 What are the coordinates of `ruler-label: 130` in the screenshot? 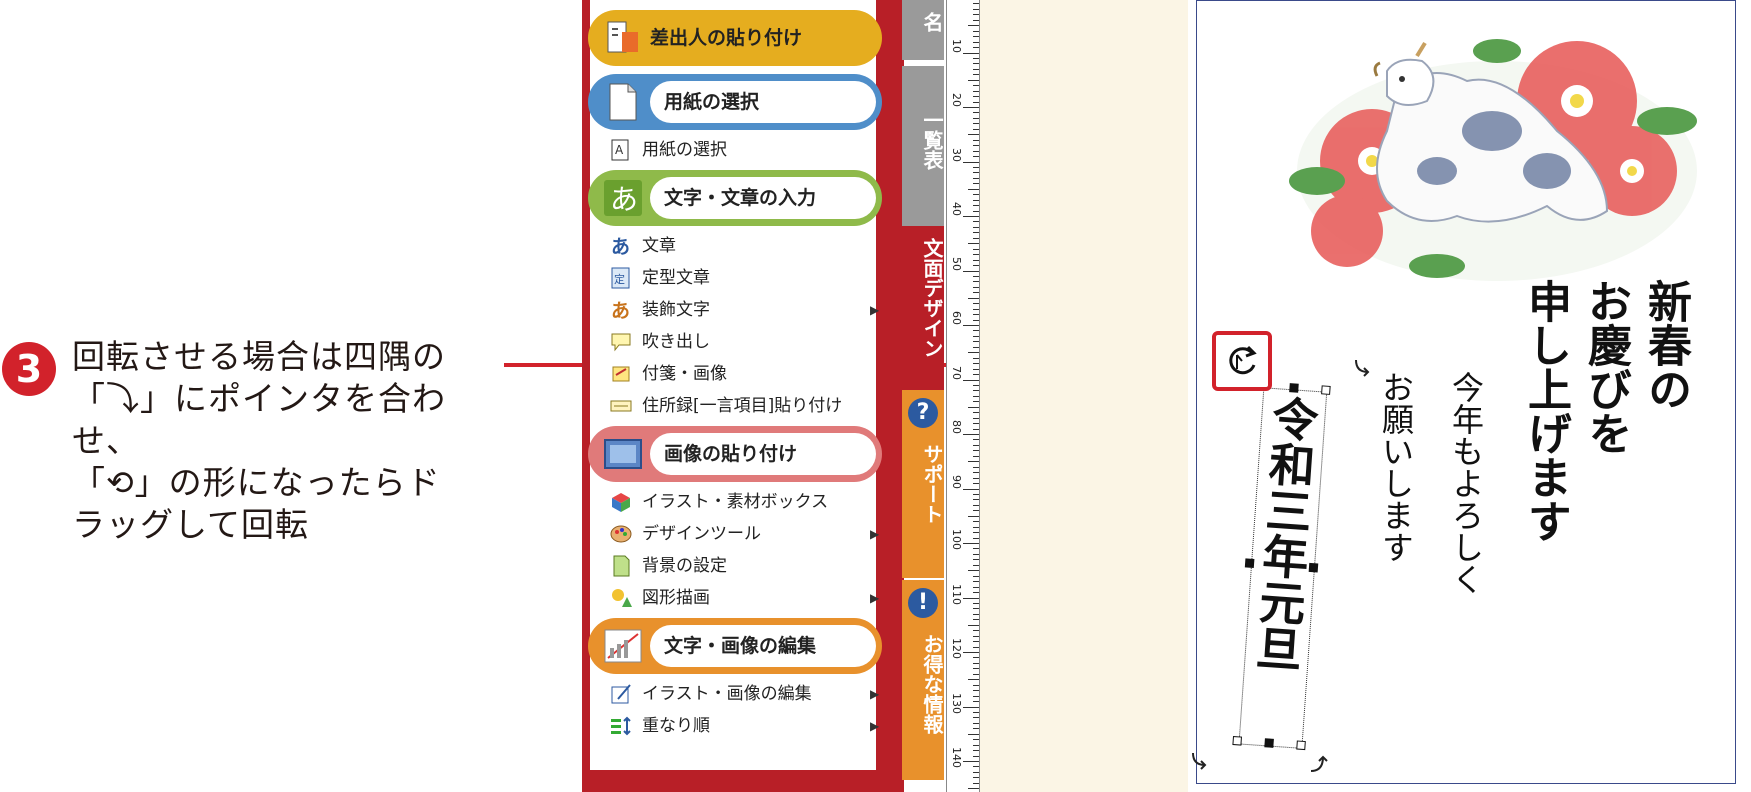 It's located at (956, 703).